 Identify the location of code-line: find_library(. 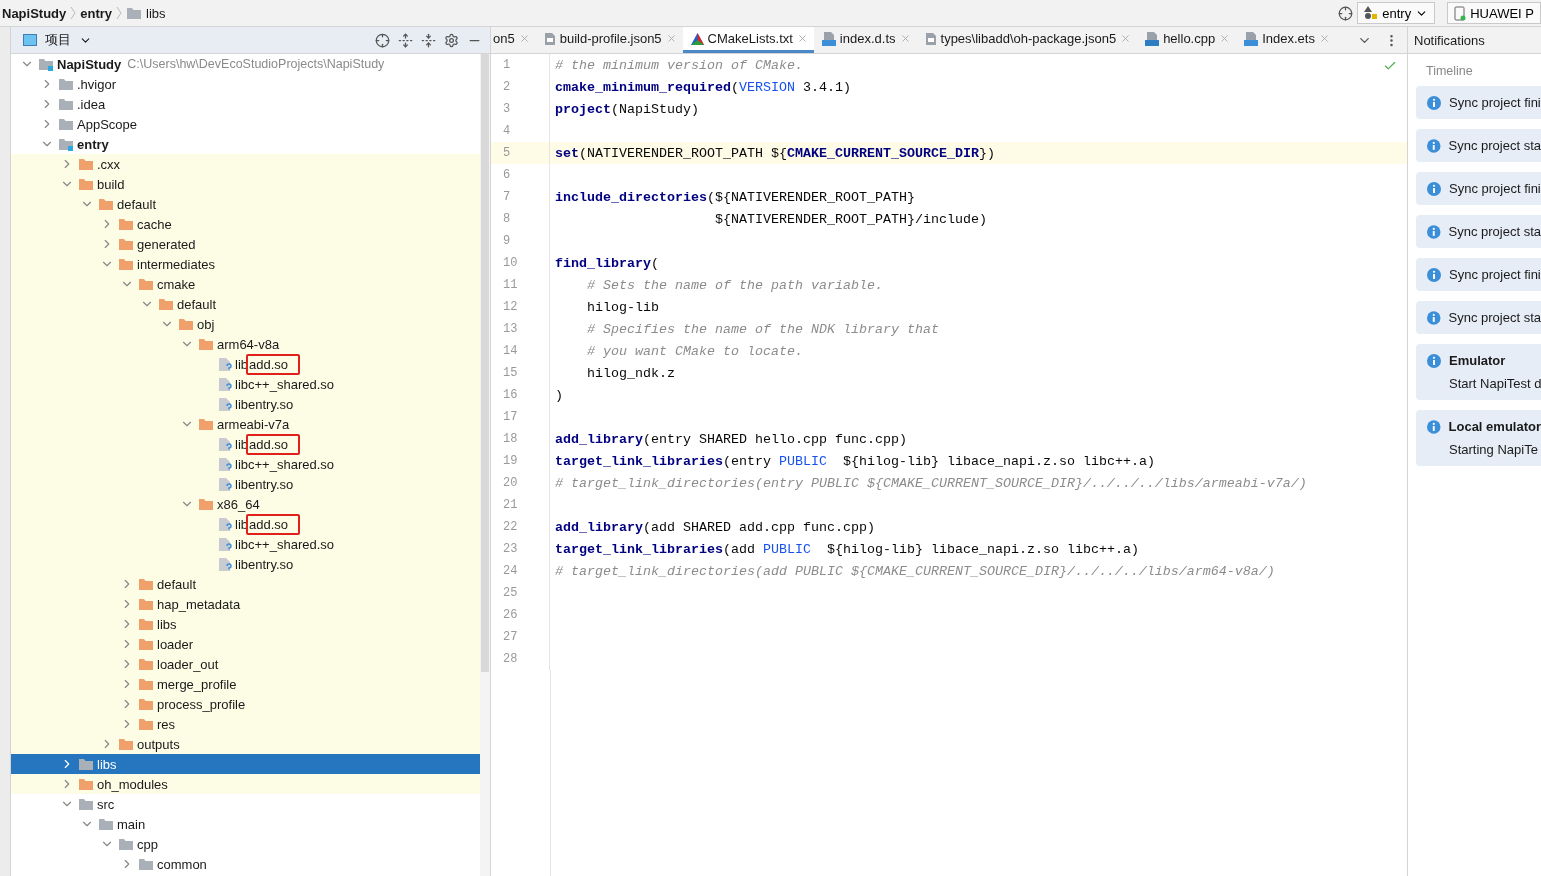
(607, 263).